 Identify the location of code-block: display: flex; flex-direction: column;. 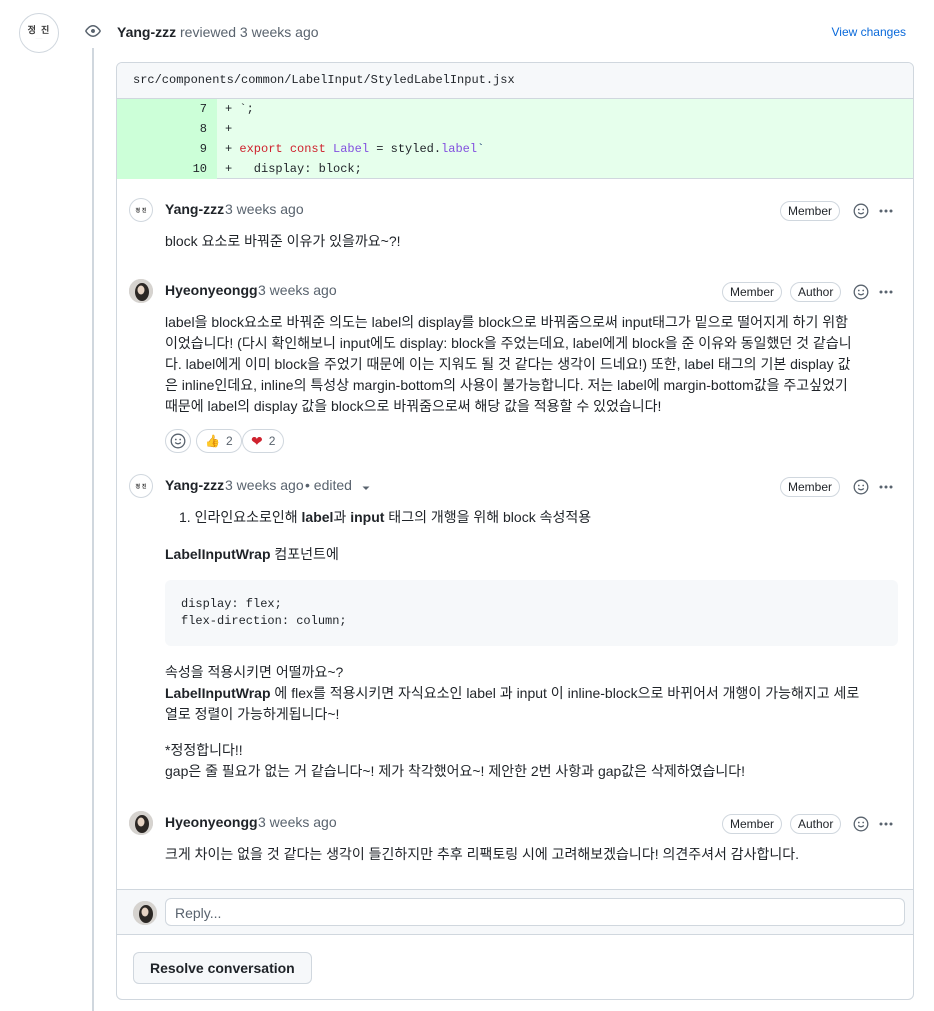
(531, 613).